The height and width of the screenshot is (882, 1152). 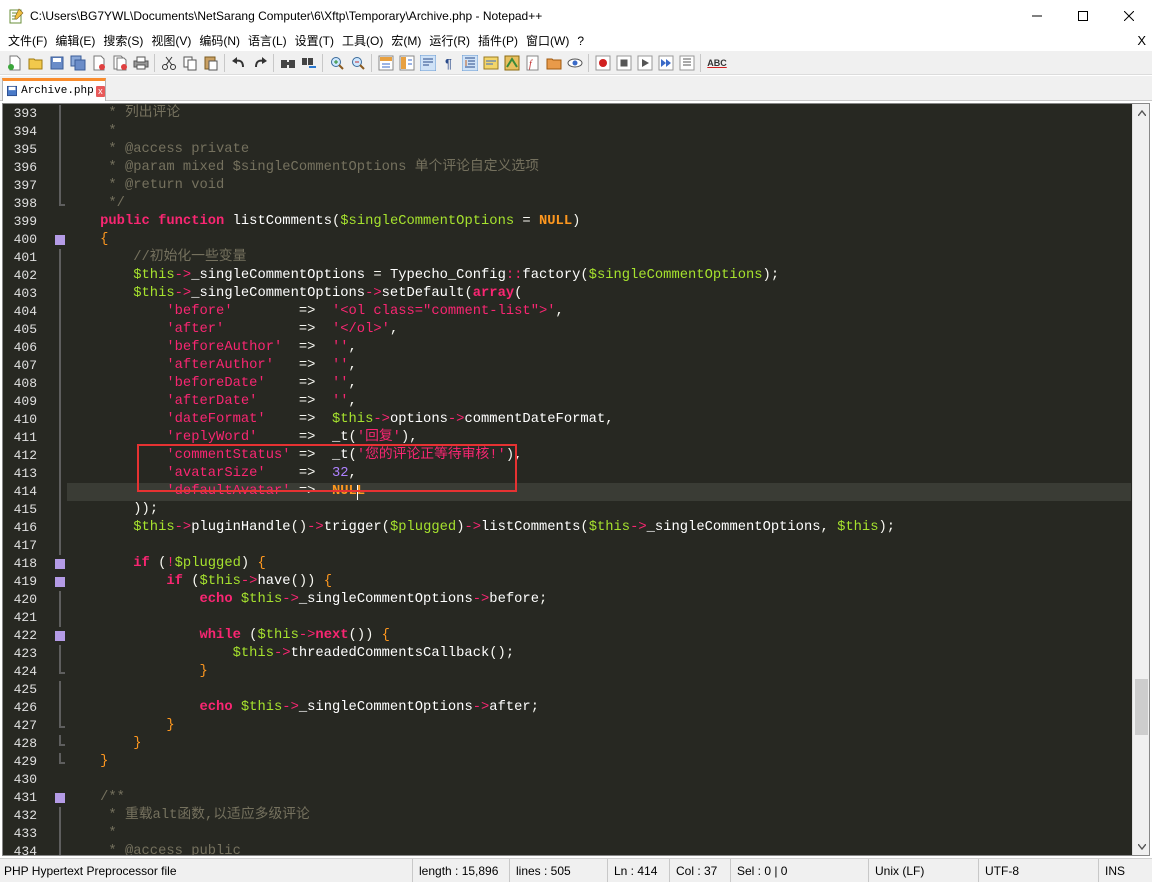 What do you see at coordinates (1083, 15) in the screenshot?
I see `maximize-button` at bounding box center [1083, 15].